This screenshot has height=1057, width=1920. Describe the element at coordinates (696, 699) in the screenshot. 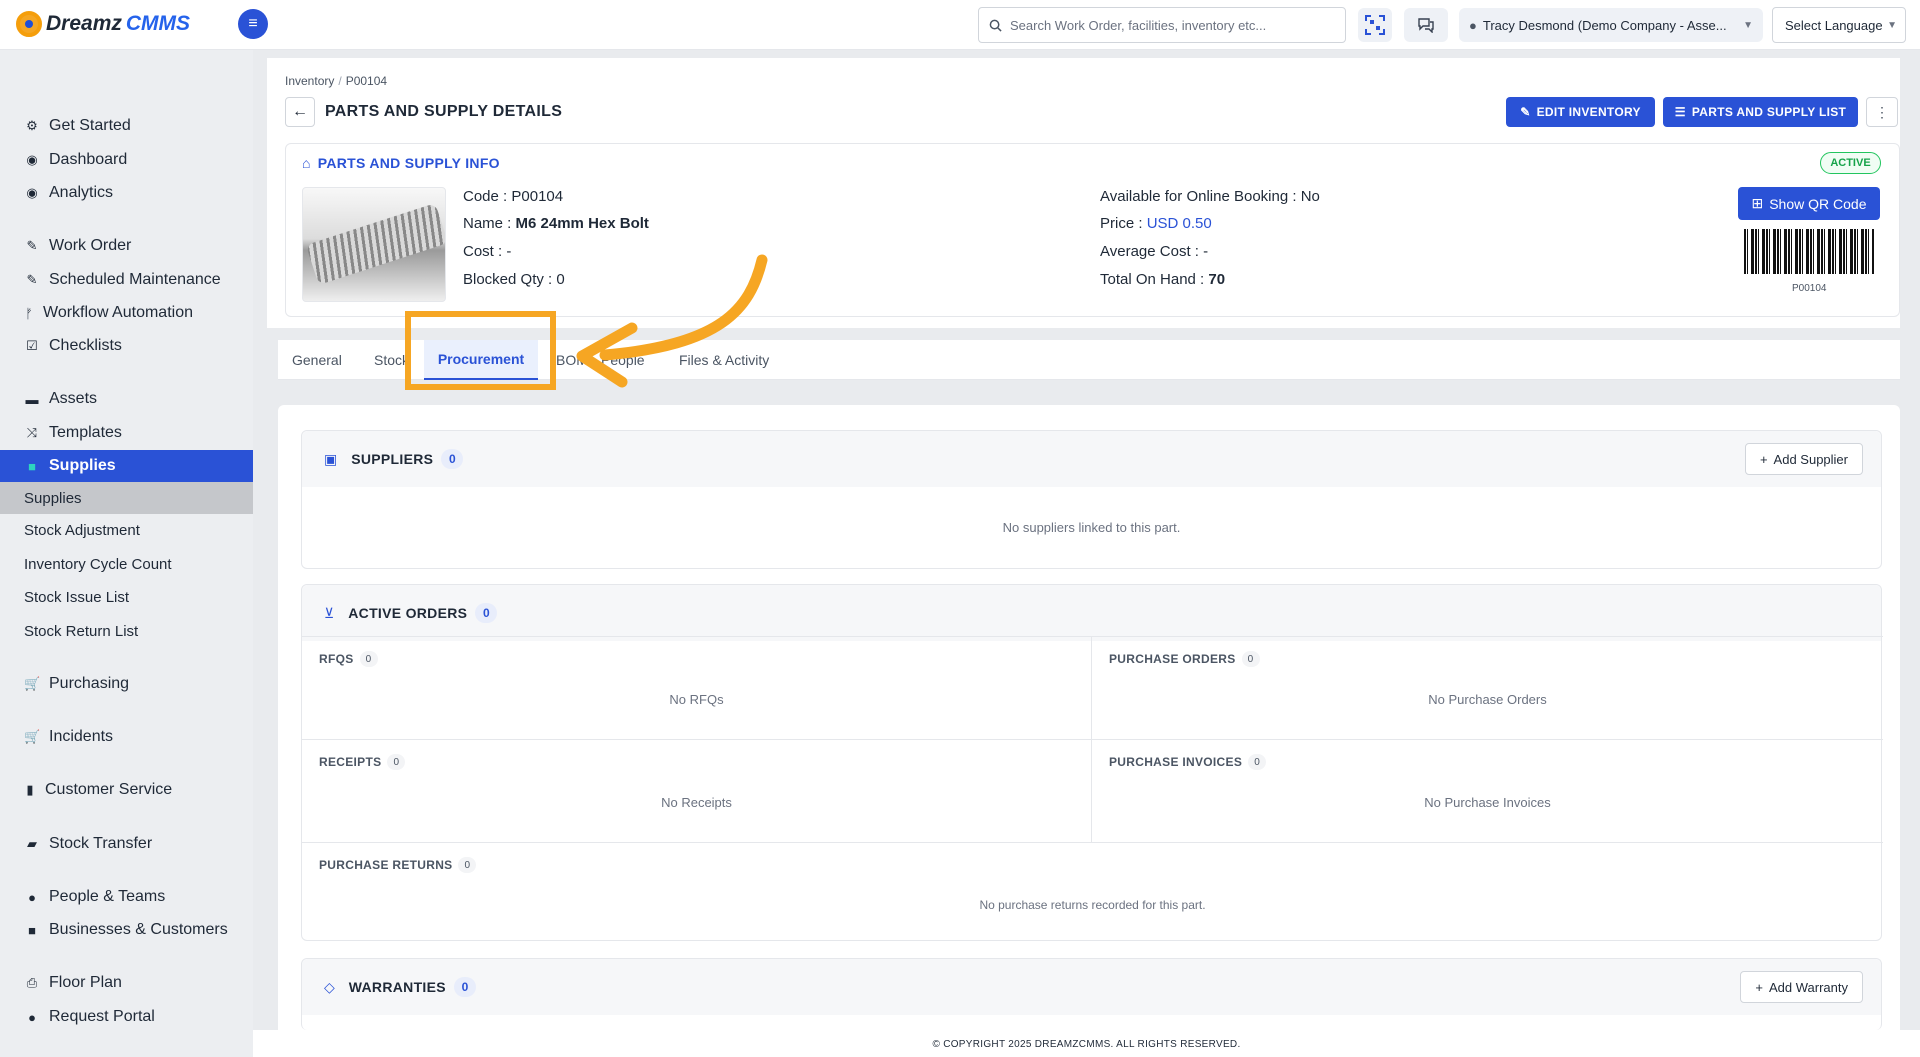

I see `empty-message: No RFQs` at that location.